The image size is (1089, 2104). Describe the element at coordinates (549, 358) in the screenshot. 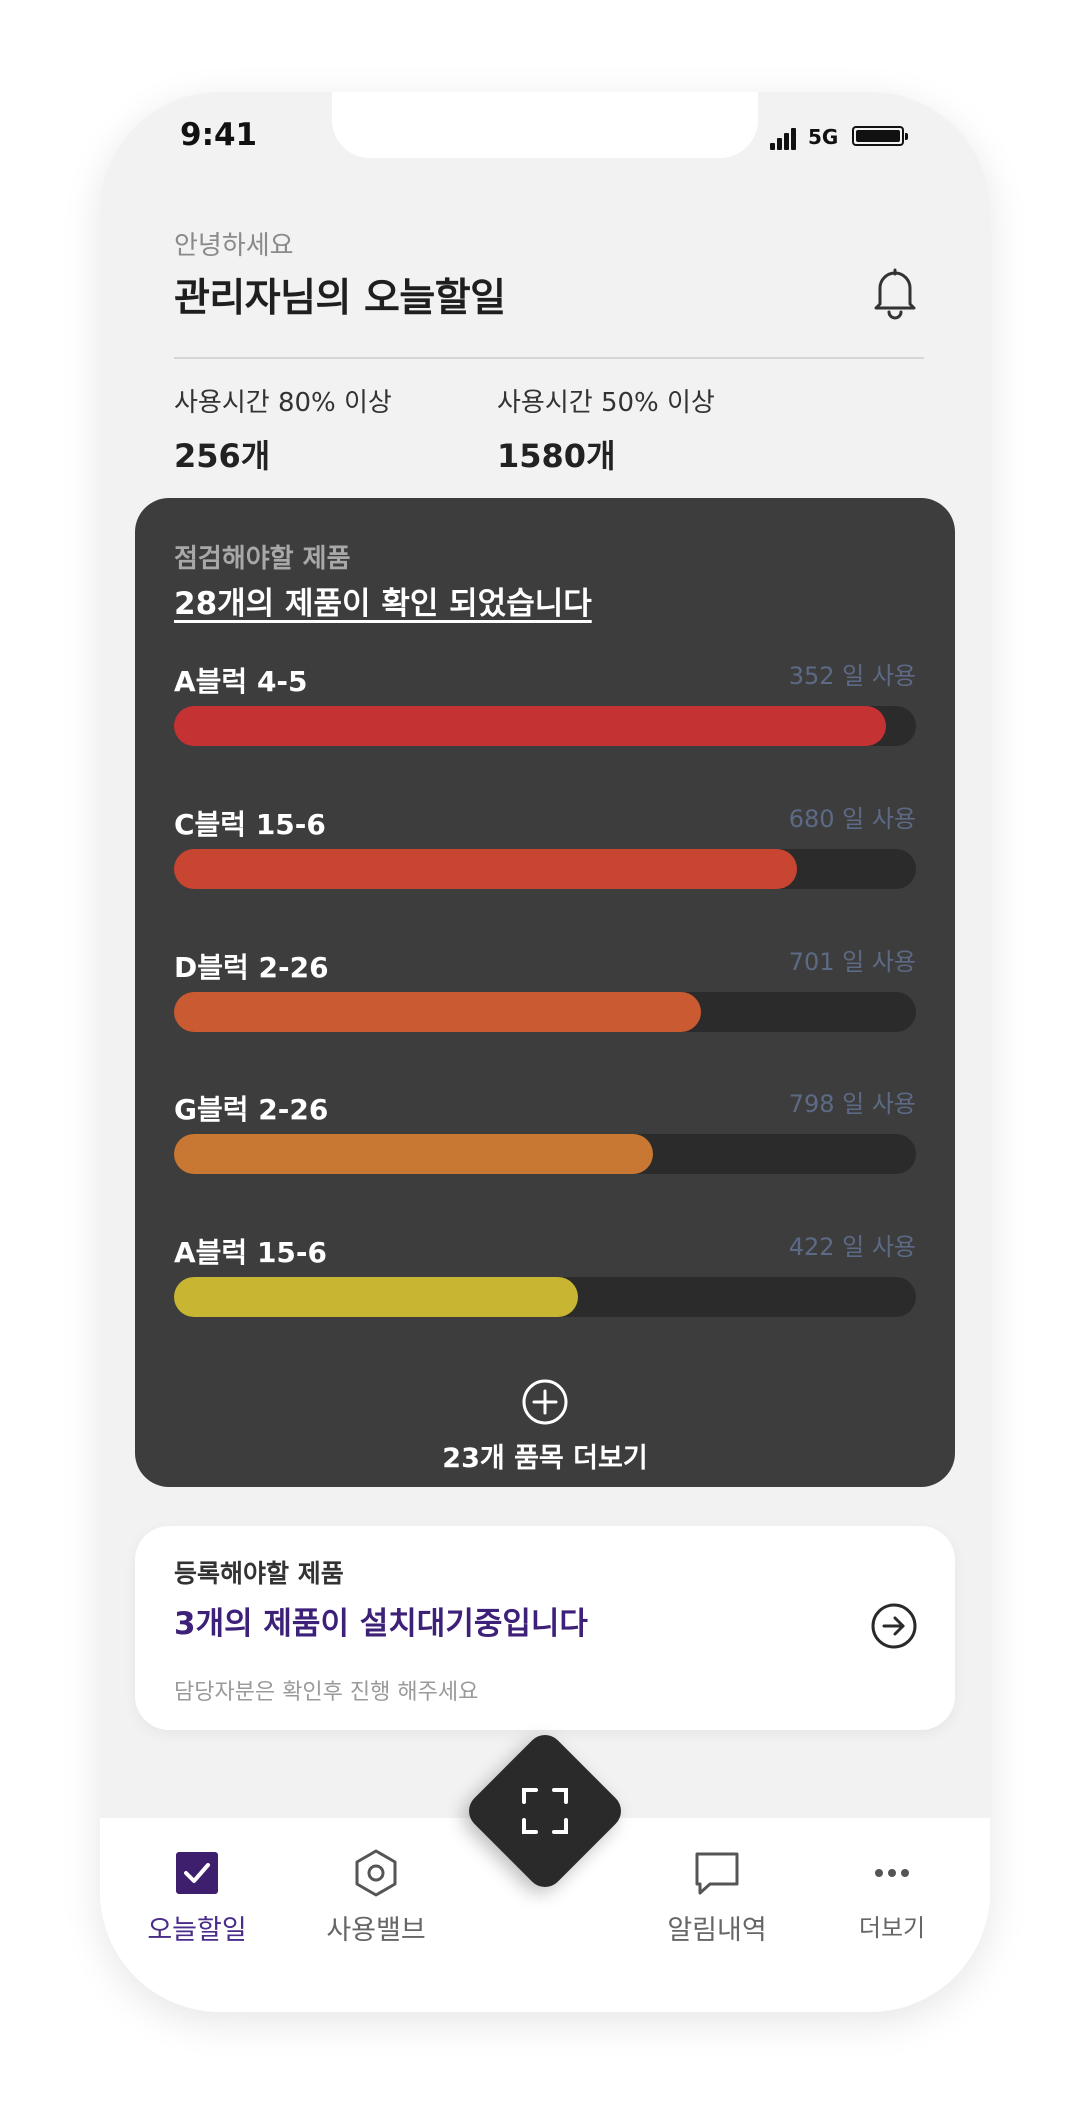

I see `header-divider` at that location.